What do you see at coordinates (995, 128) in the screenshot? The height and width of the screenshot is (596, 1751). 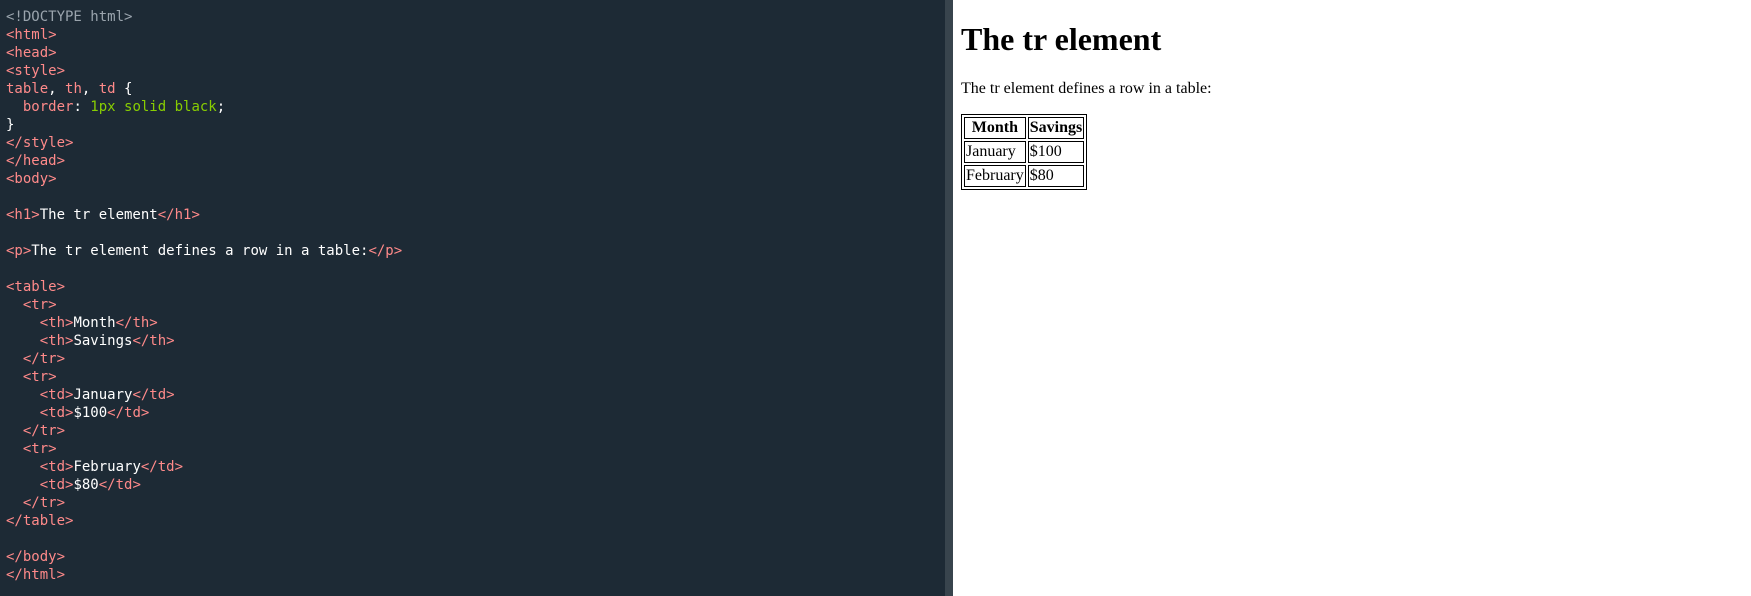 I see `table-header-month: Month` at bounding box center [995, 128].